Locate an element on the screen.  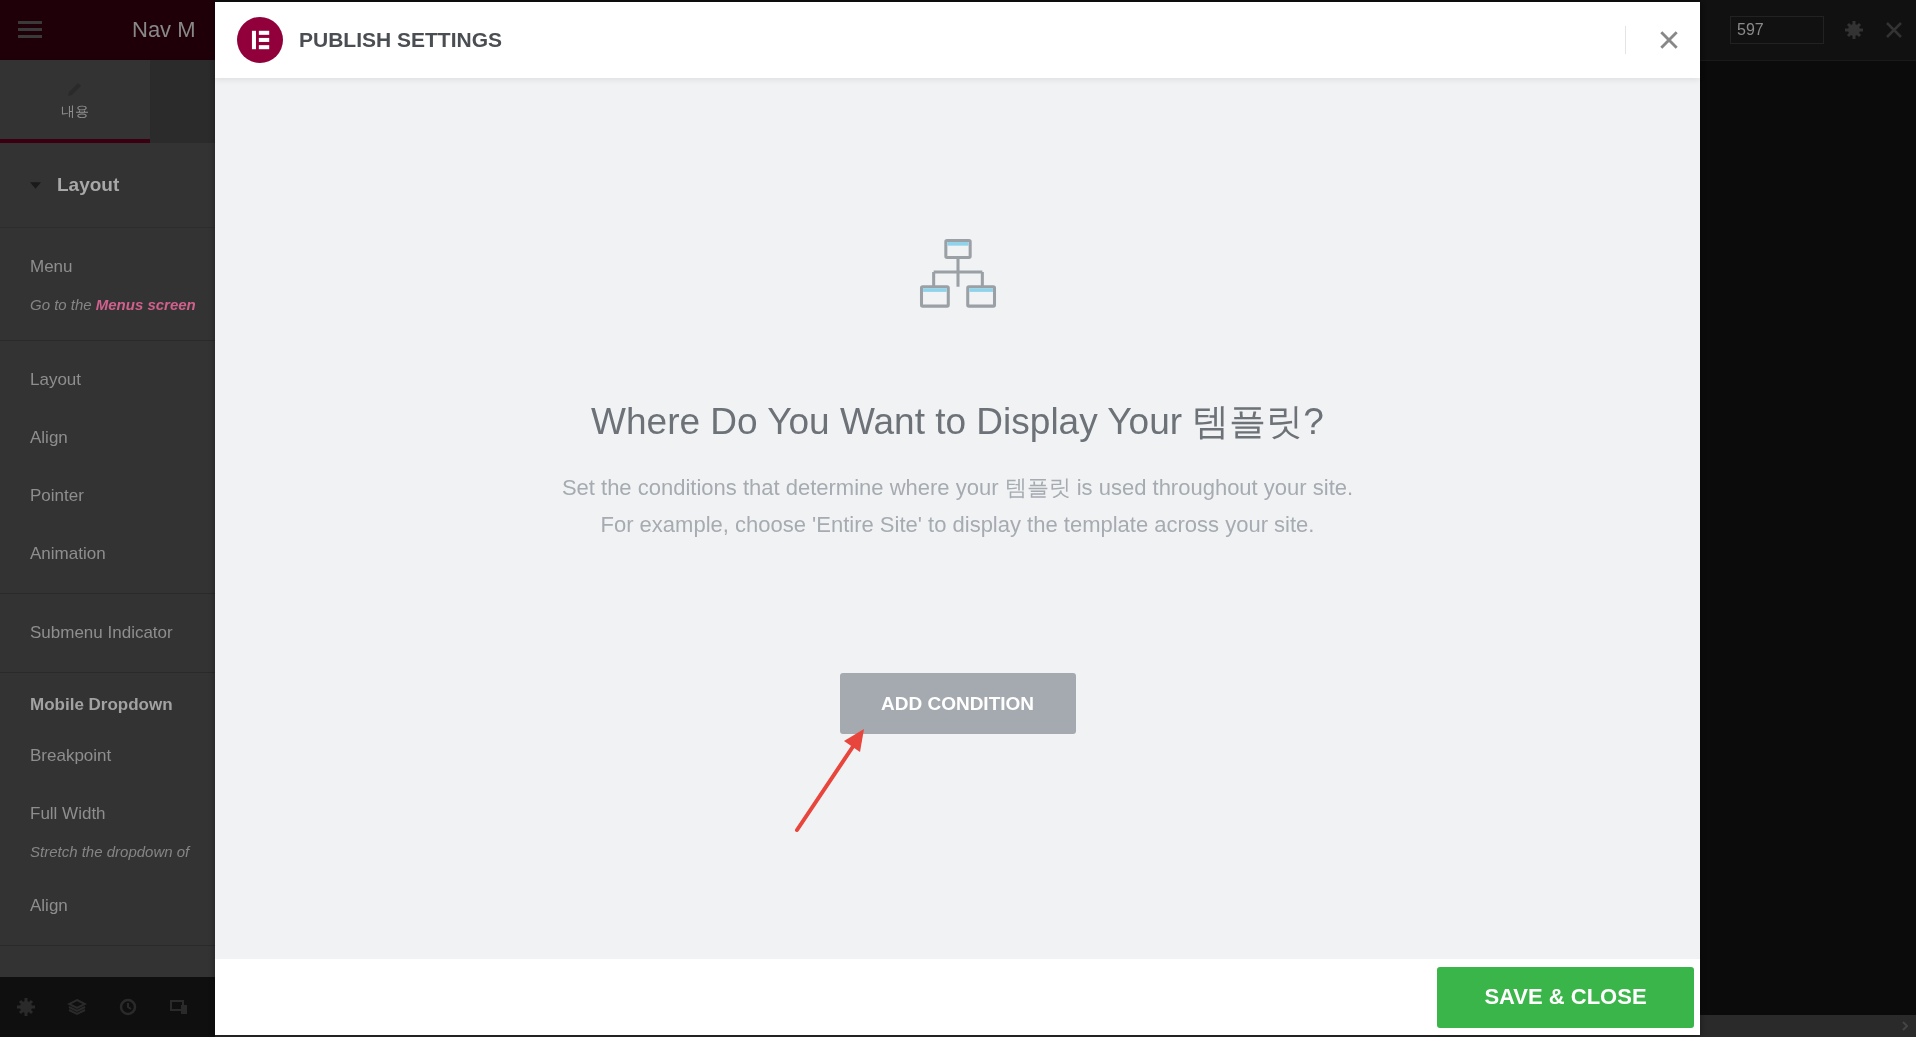
section-title: Layout is located at coordinates (88, 185).